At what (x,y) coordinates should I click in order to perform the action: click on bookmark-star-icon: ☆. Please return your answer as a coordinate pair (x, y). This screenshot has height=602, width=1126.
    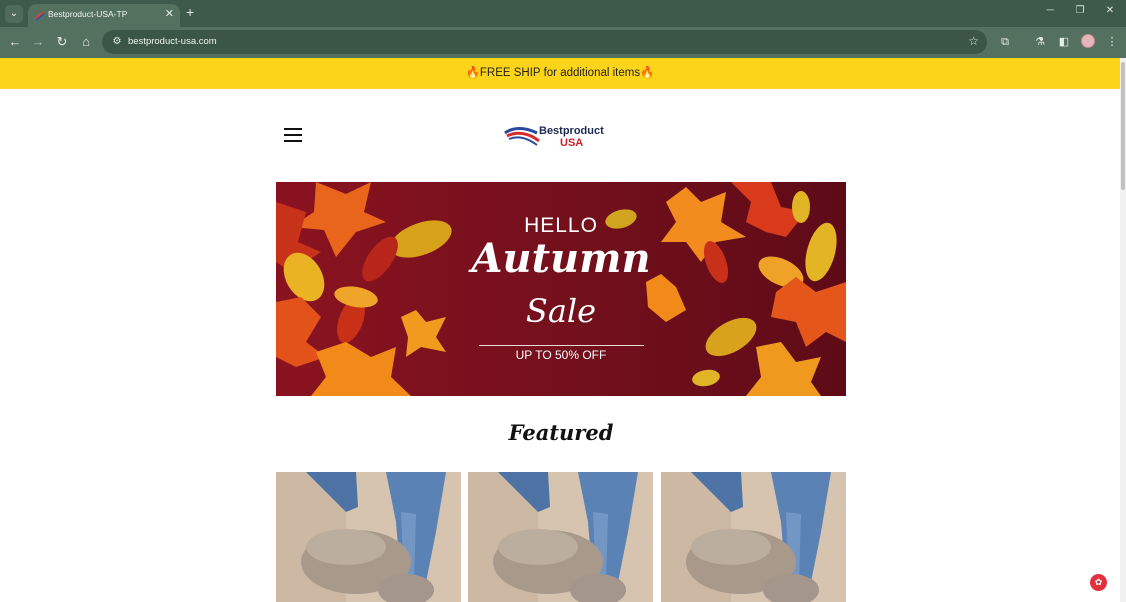
    Looking at the image, I should click on (973, 41).